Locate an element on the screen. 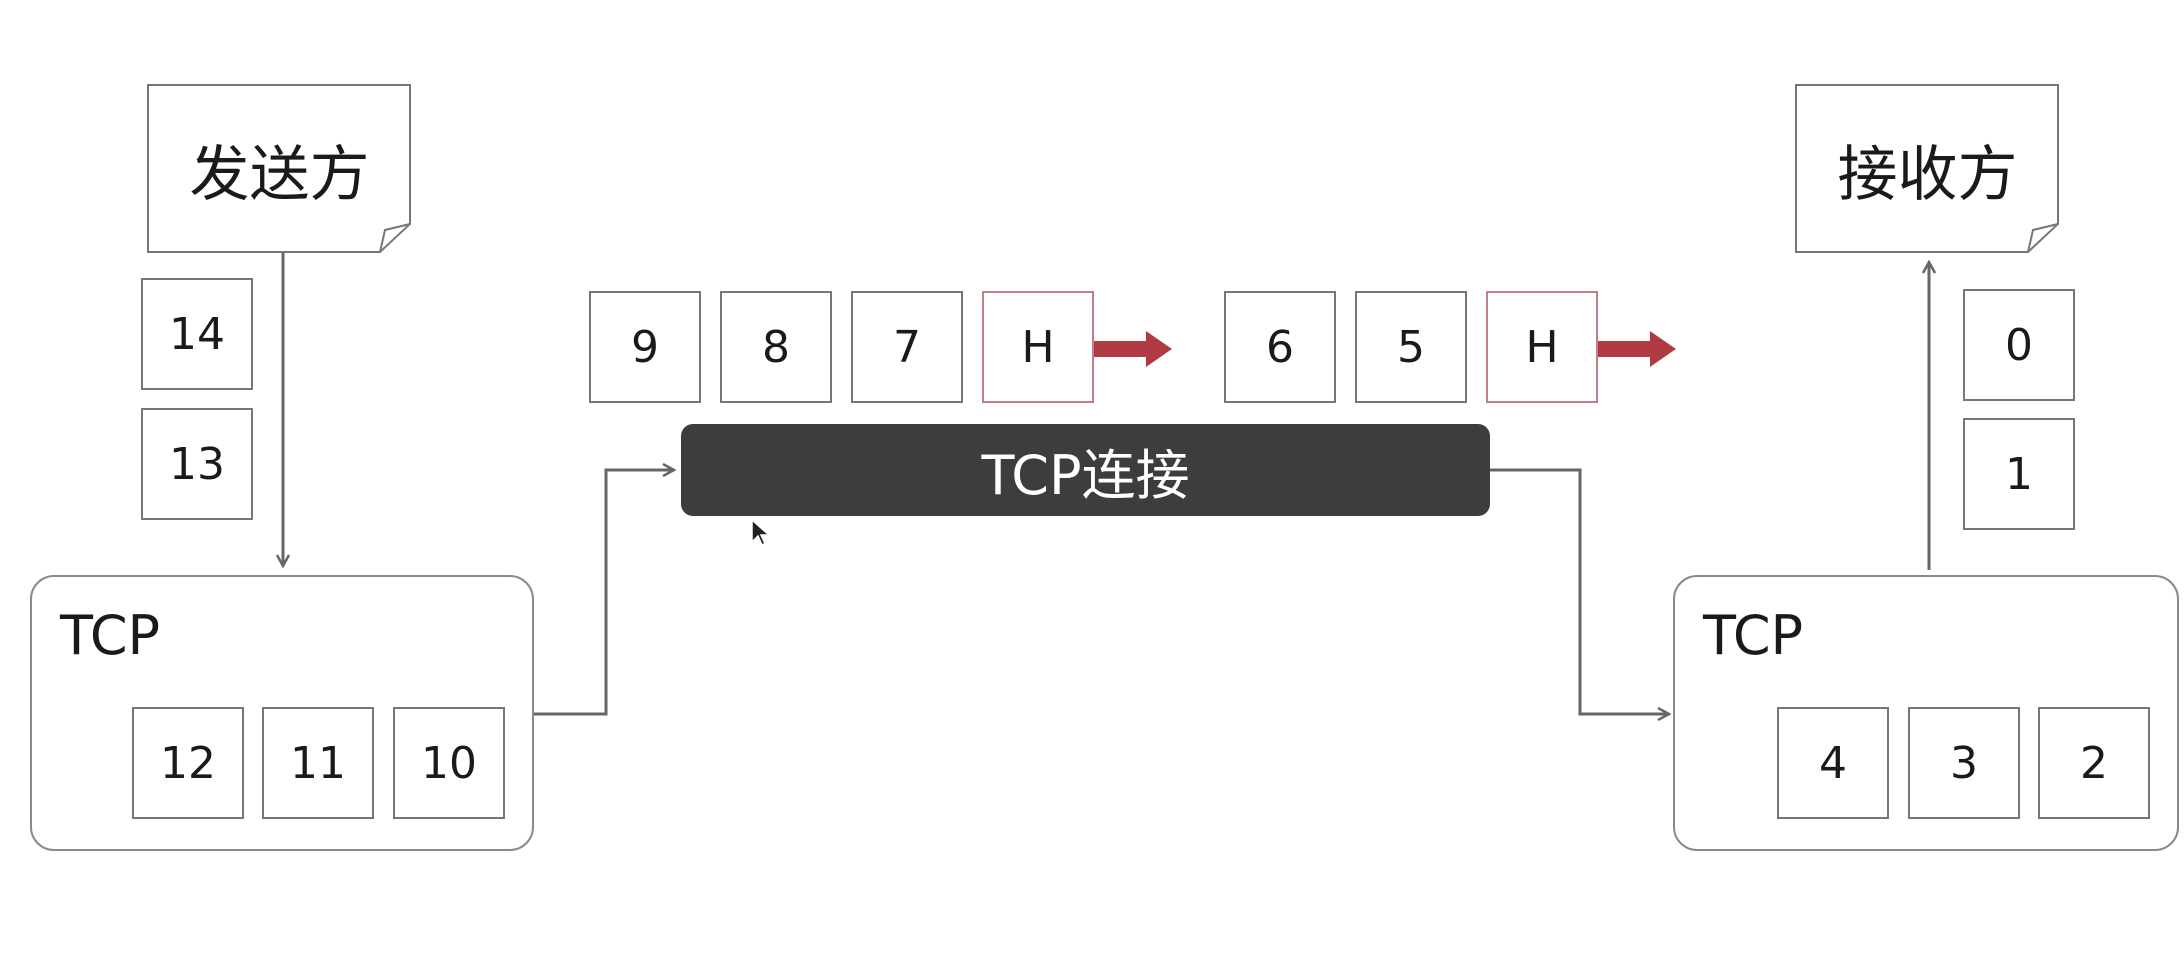 The height and width of the screenshot is (973, 2184). sender-tcp-label: TCP is located at coordinates (110, 635).